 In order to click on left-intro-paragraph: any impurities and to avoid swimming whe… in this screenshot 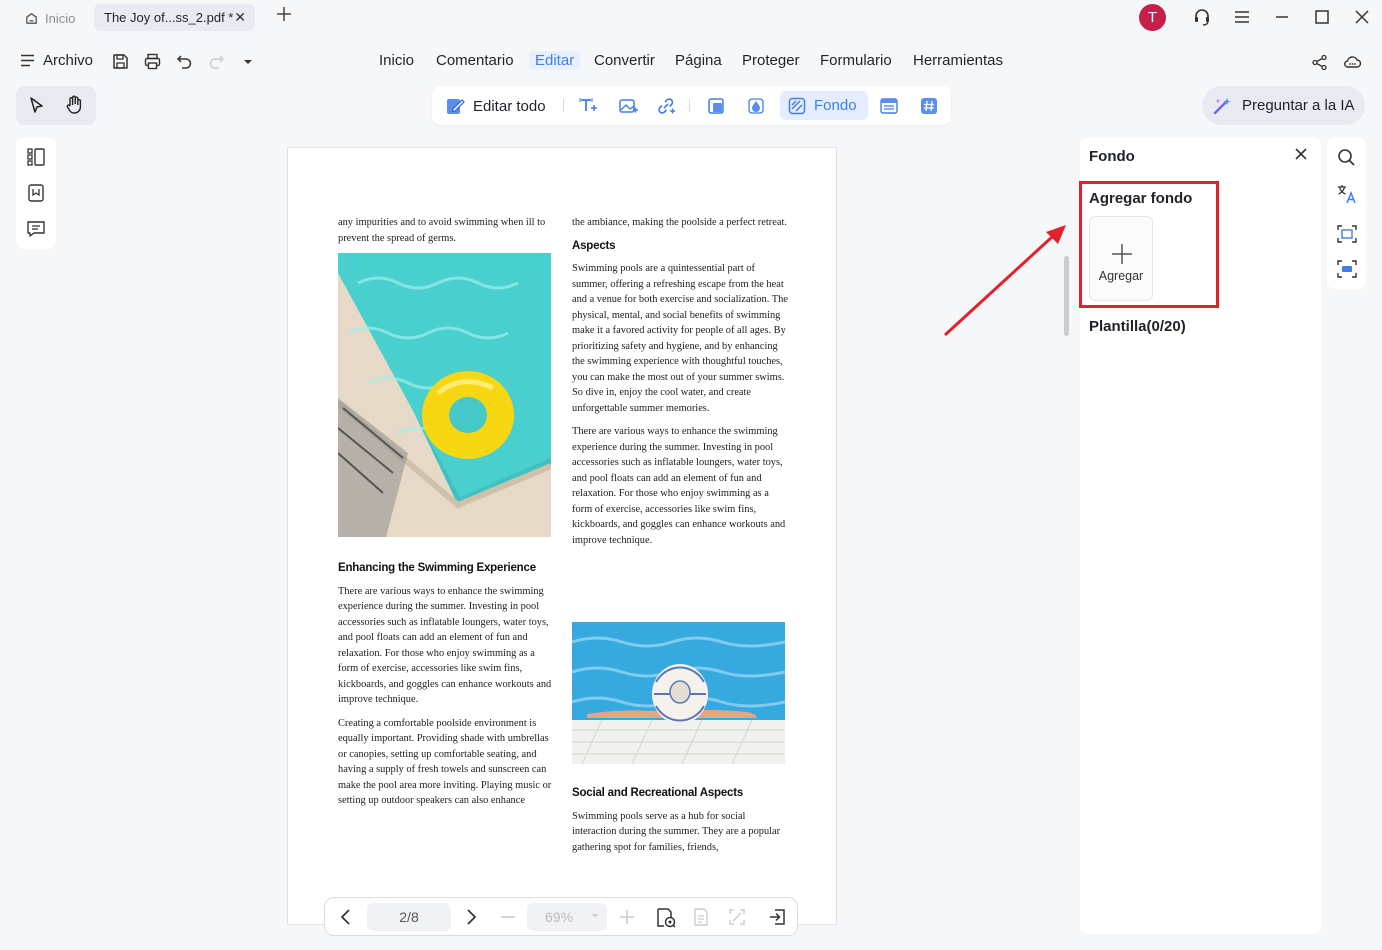, I will do `click(442, 230)`.